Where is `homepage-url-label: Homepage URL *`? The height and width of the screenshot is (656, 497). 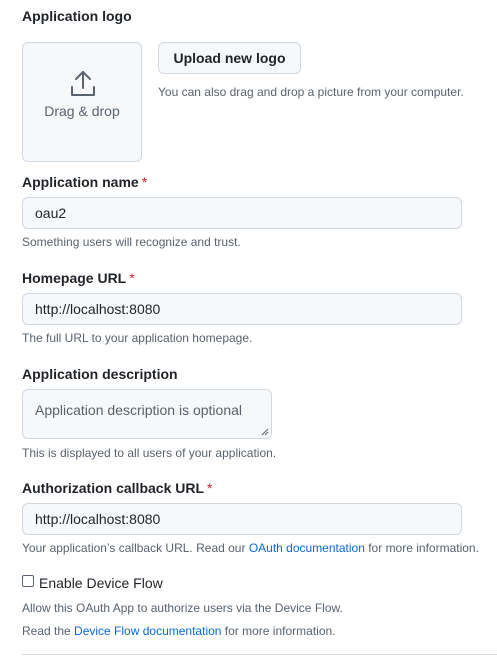
homepage-url-label: Homepage URL * is located at coordinates (78, 278).